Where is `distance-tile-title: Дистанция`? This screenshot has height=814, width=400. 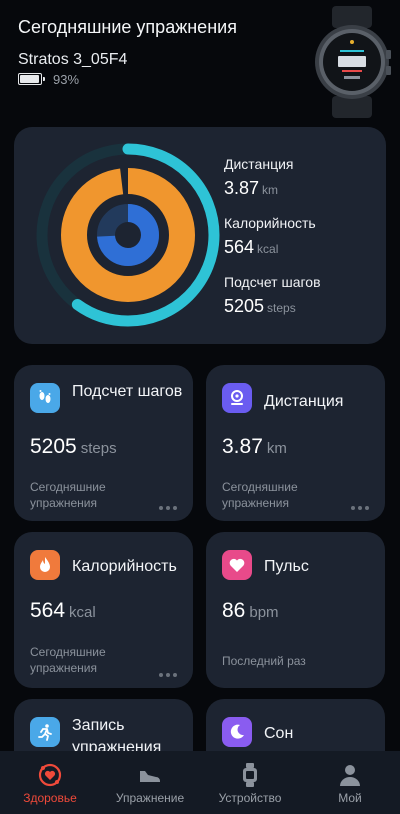 distance-tile-title: Дистанция is located at coordinates (304, 401).